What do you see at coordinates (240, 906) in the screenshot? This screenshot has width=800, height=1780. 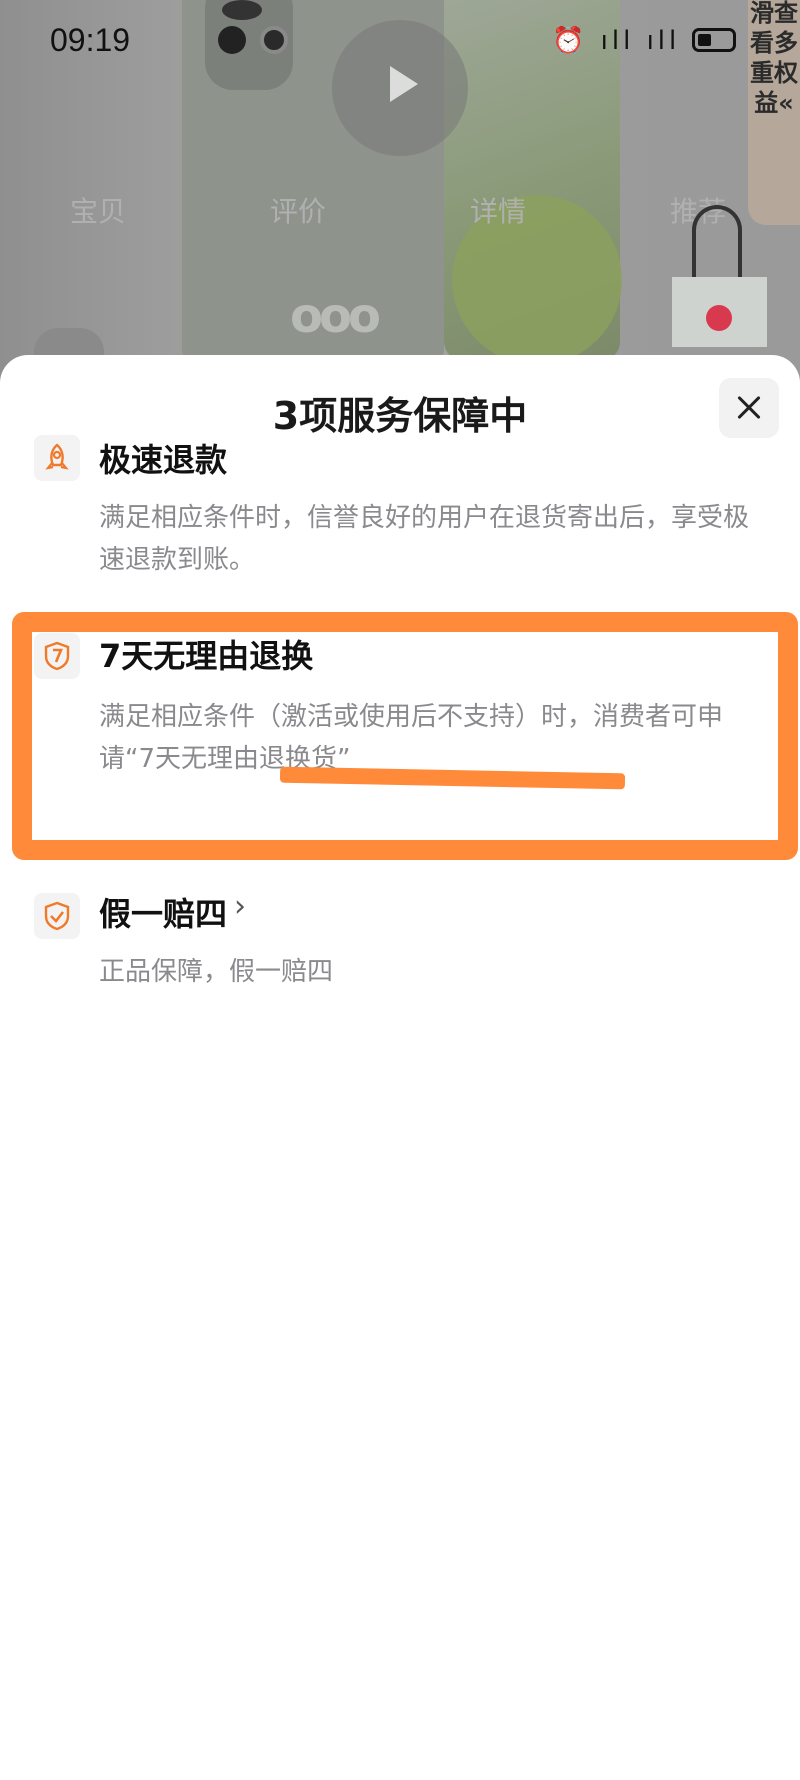 I see `chevron-right-icon: ›` at bounding box center [240, 906].